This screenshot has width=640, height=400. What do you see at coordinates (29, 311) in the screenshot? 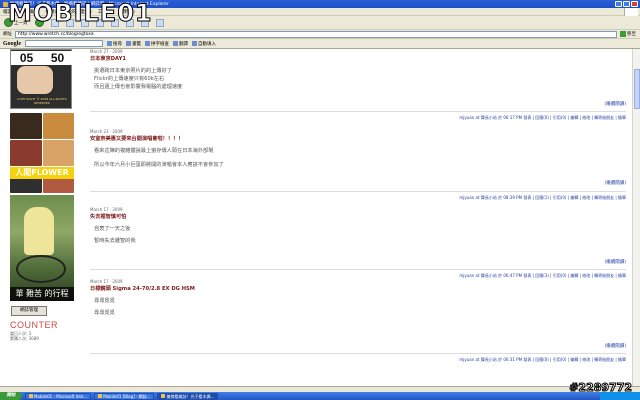
I see `blog-manage-button: 網誌管理` at bounding box center [29, 311].